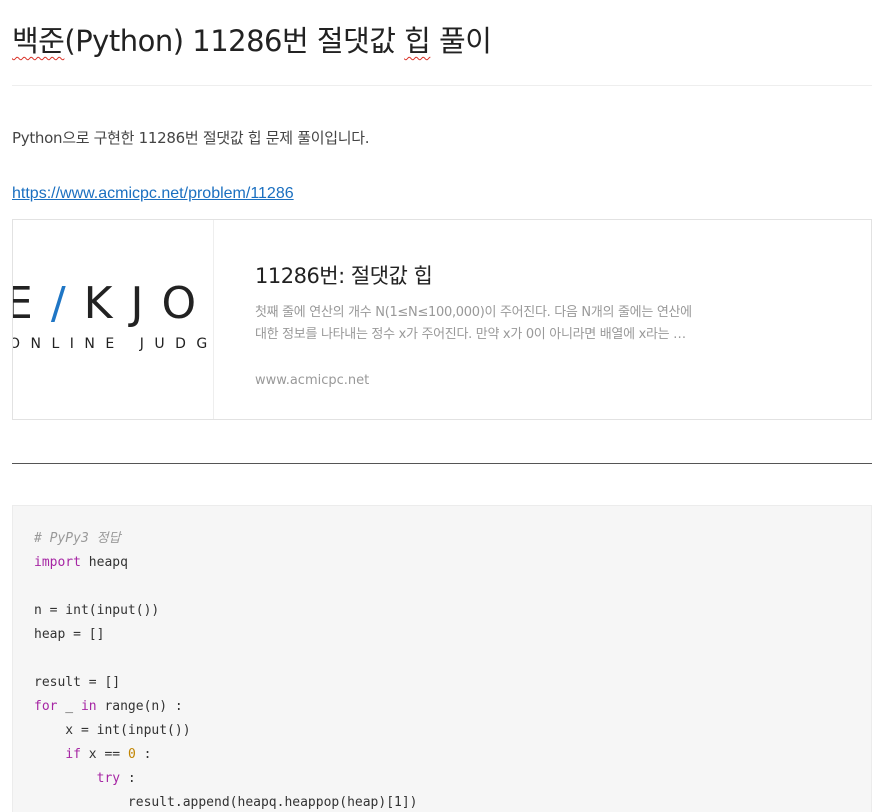 The width and height of the screenshot is (881, 812). Describe the element at coordinates (113, 303) in the screenshot. I see `baekjoon-logo: E/KJOO` at that location.